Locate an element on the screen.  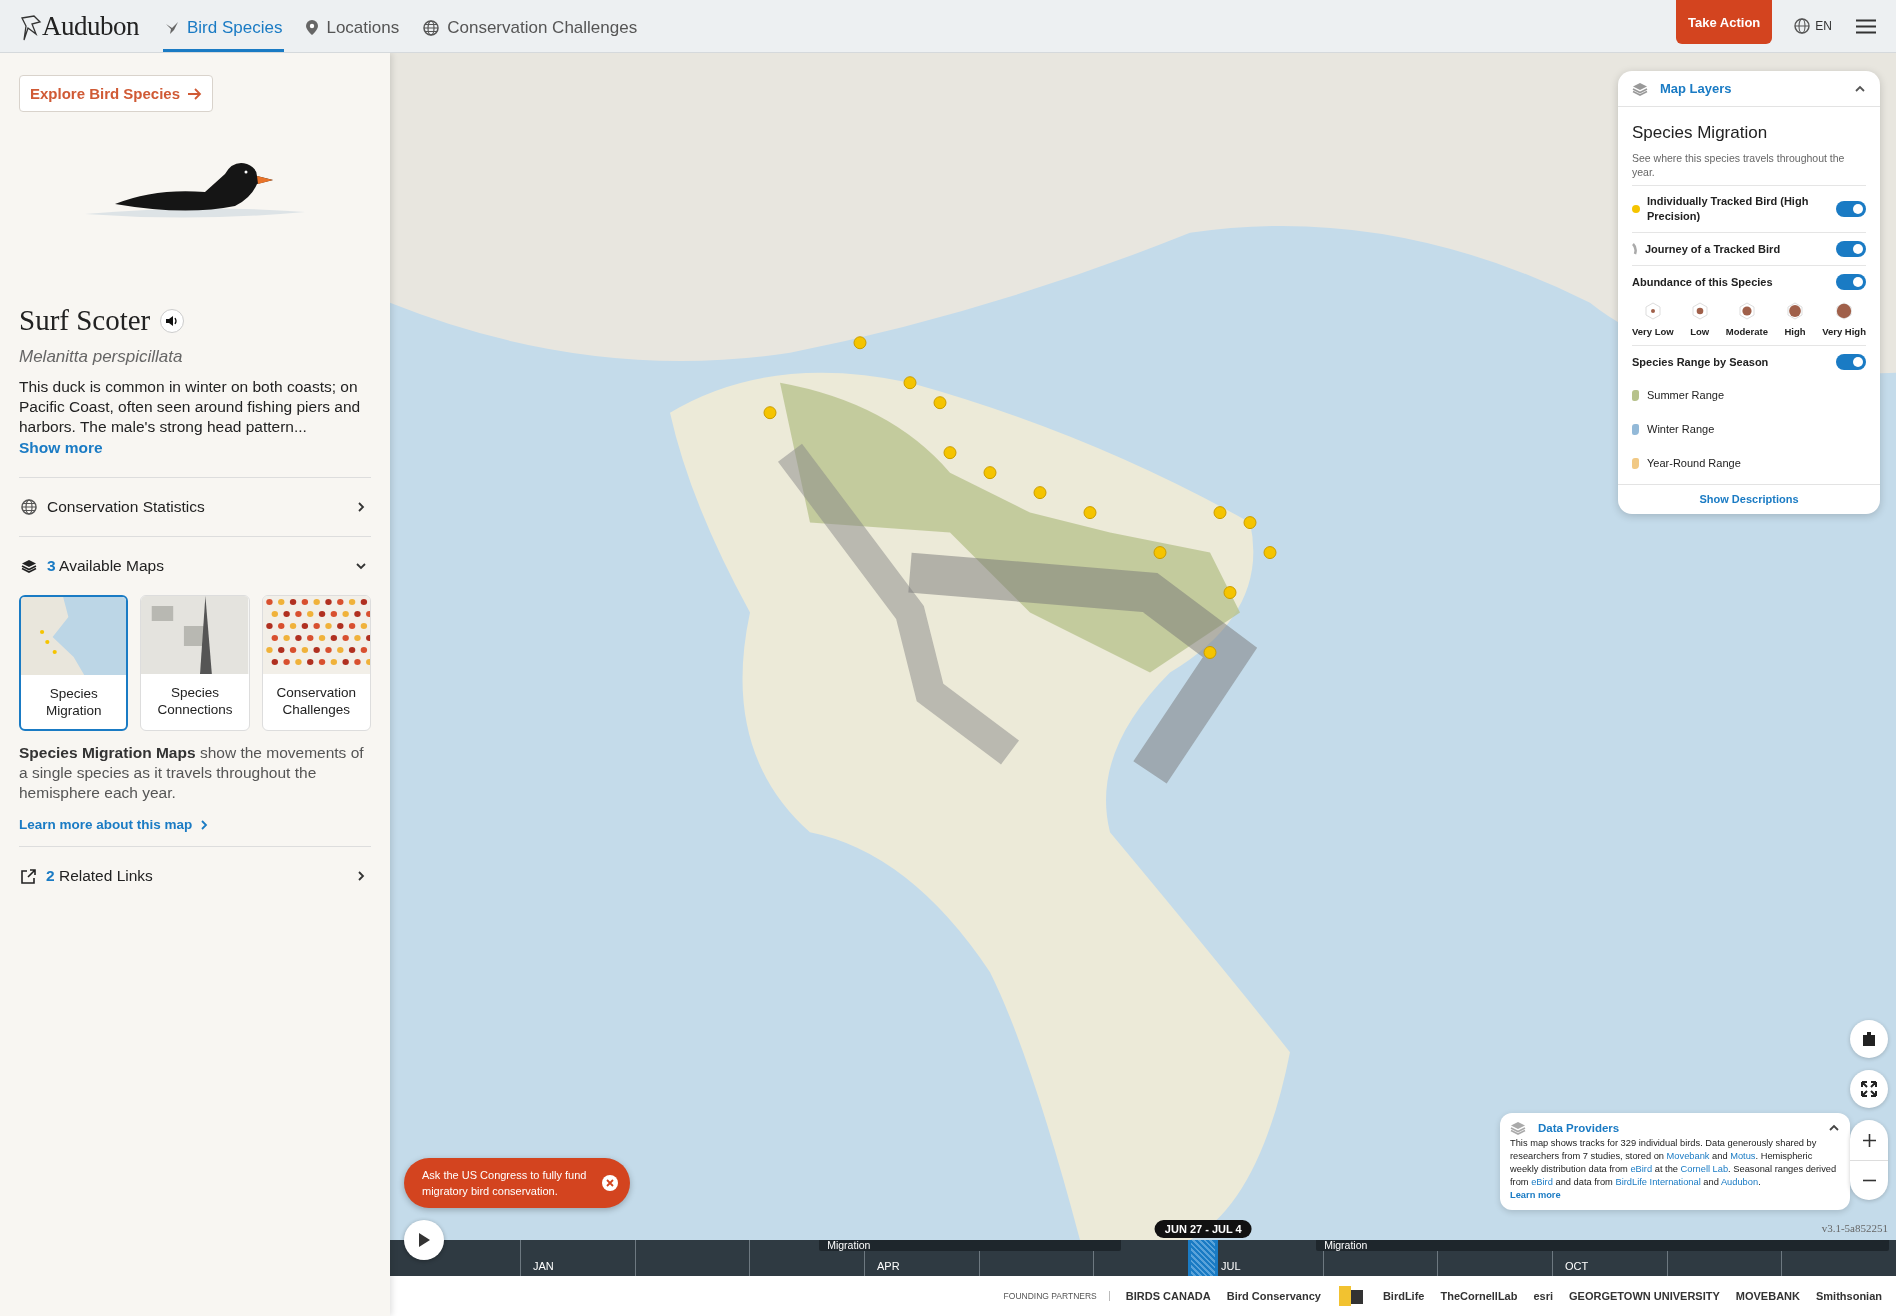
month-label: OCT is located at coordinates (1577, 1266).